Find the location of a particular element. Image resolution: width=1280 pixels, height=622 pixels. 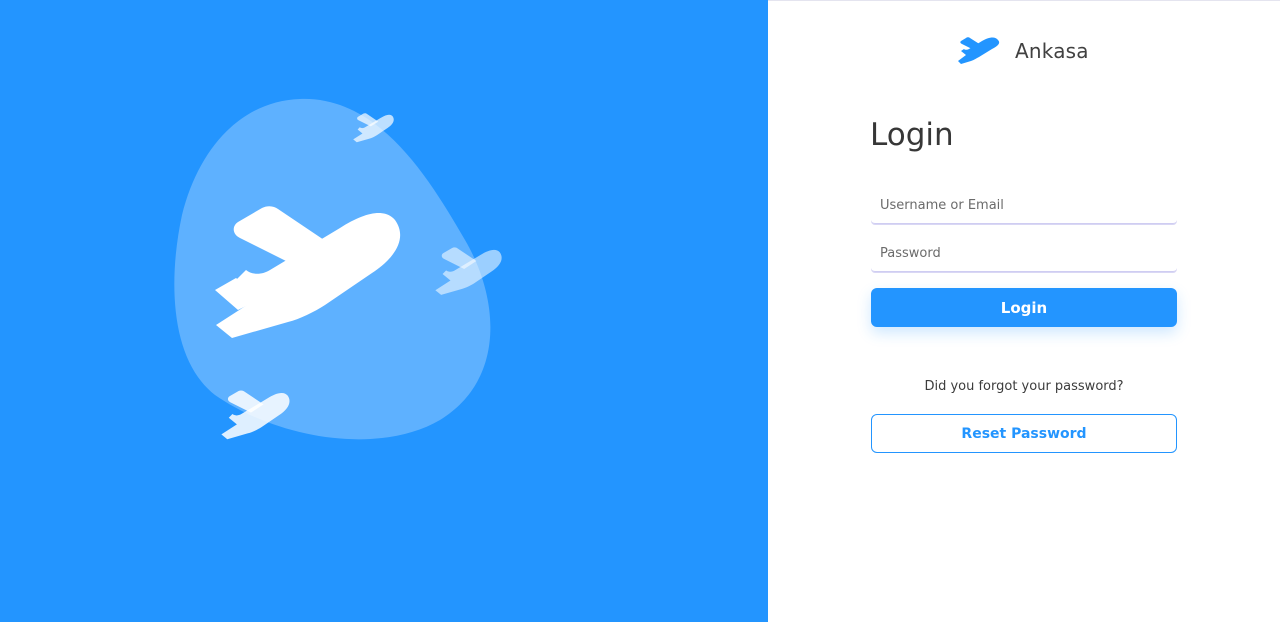

hero-artwork is located at coordinates (338, 269).